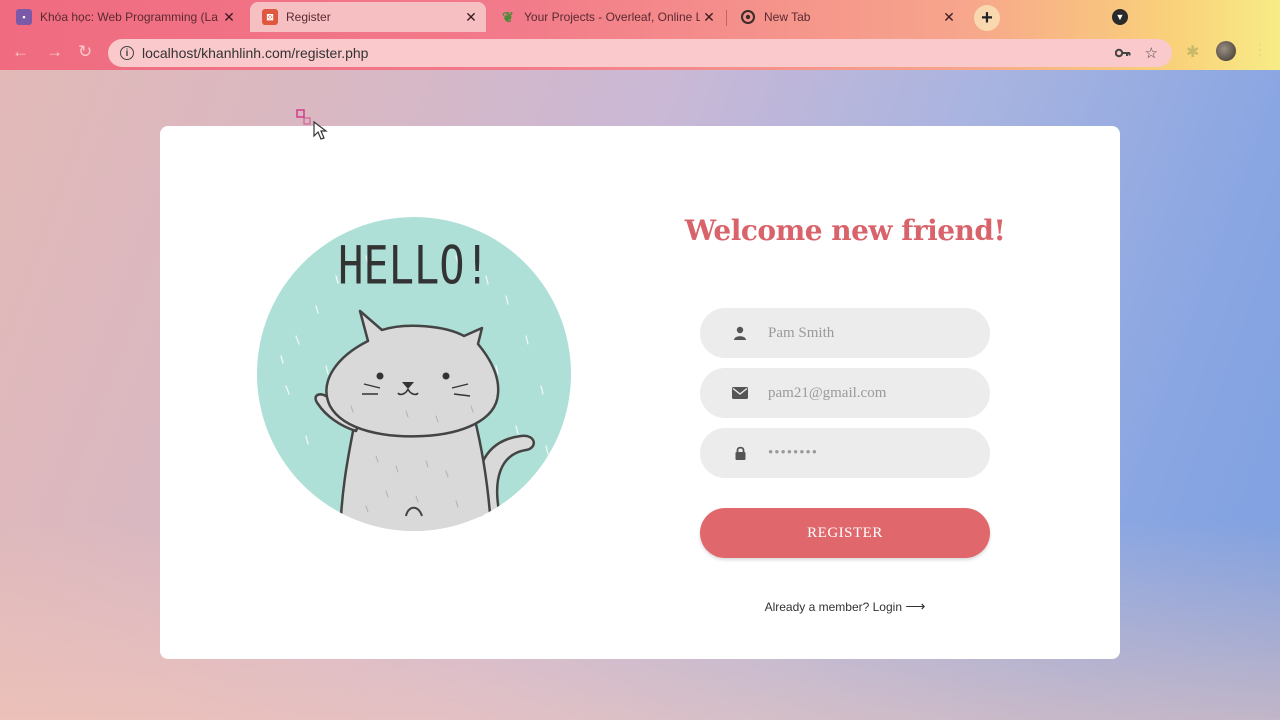  I want to click on tab-register: ⊠ Register ✕, so click(368, 17).